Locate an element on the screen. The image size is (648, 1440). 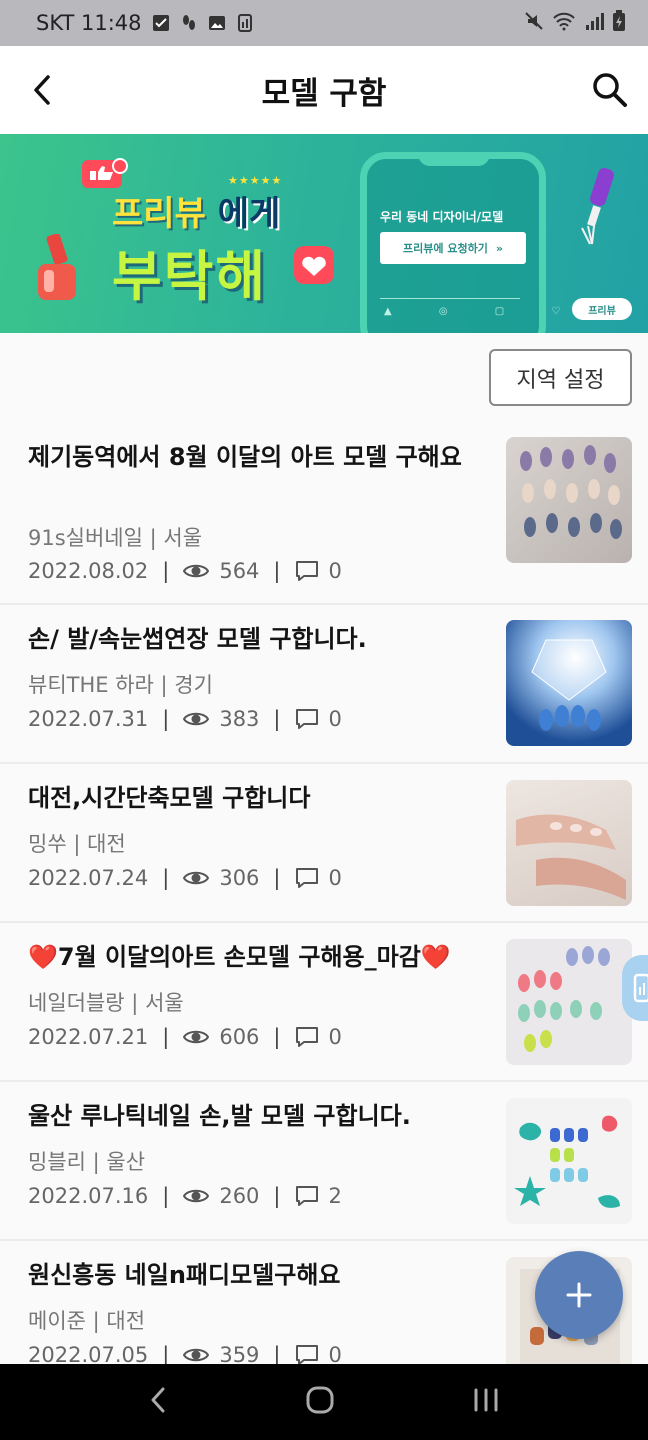
system-nav-bar is located at coordinates (324, 1402).